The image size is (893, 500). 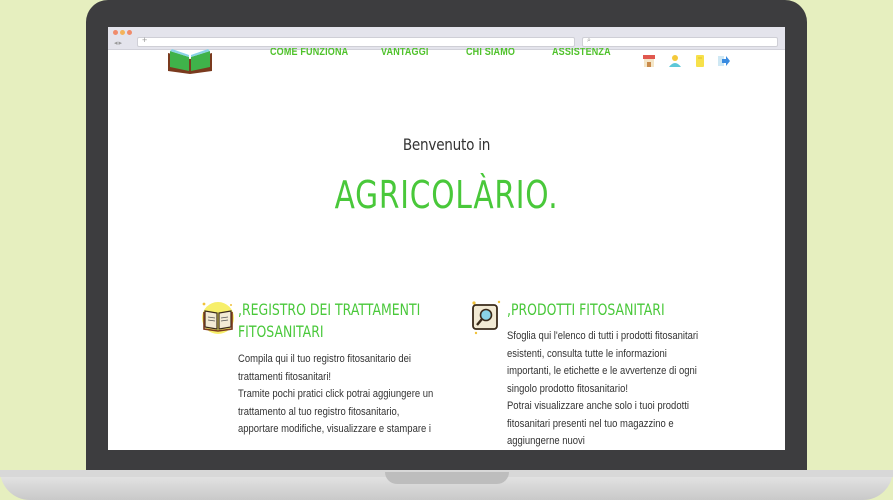 I want to click on logout-icon, so click(x=724, y=61).